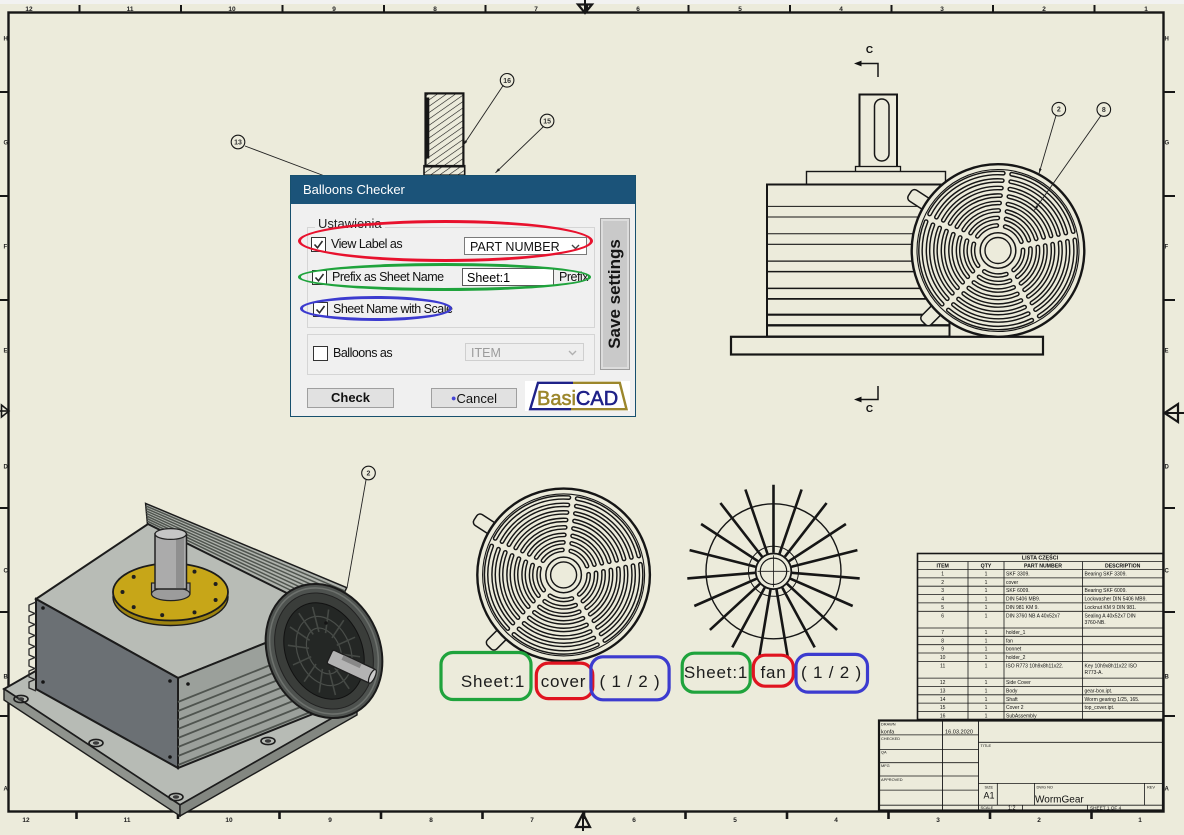 The width and height of the screenshot is (1184, 835). I want to click on svg-text: SHEET 1 OF 4, so click(1106, 808).